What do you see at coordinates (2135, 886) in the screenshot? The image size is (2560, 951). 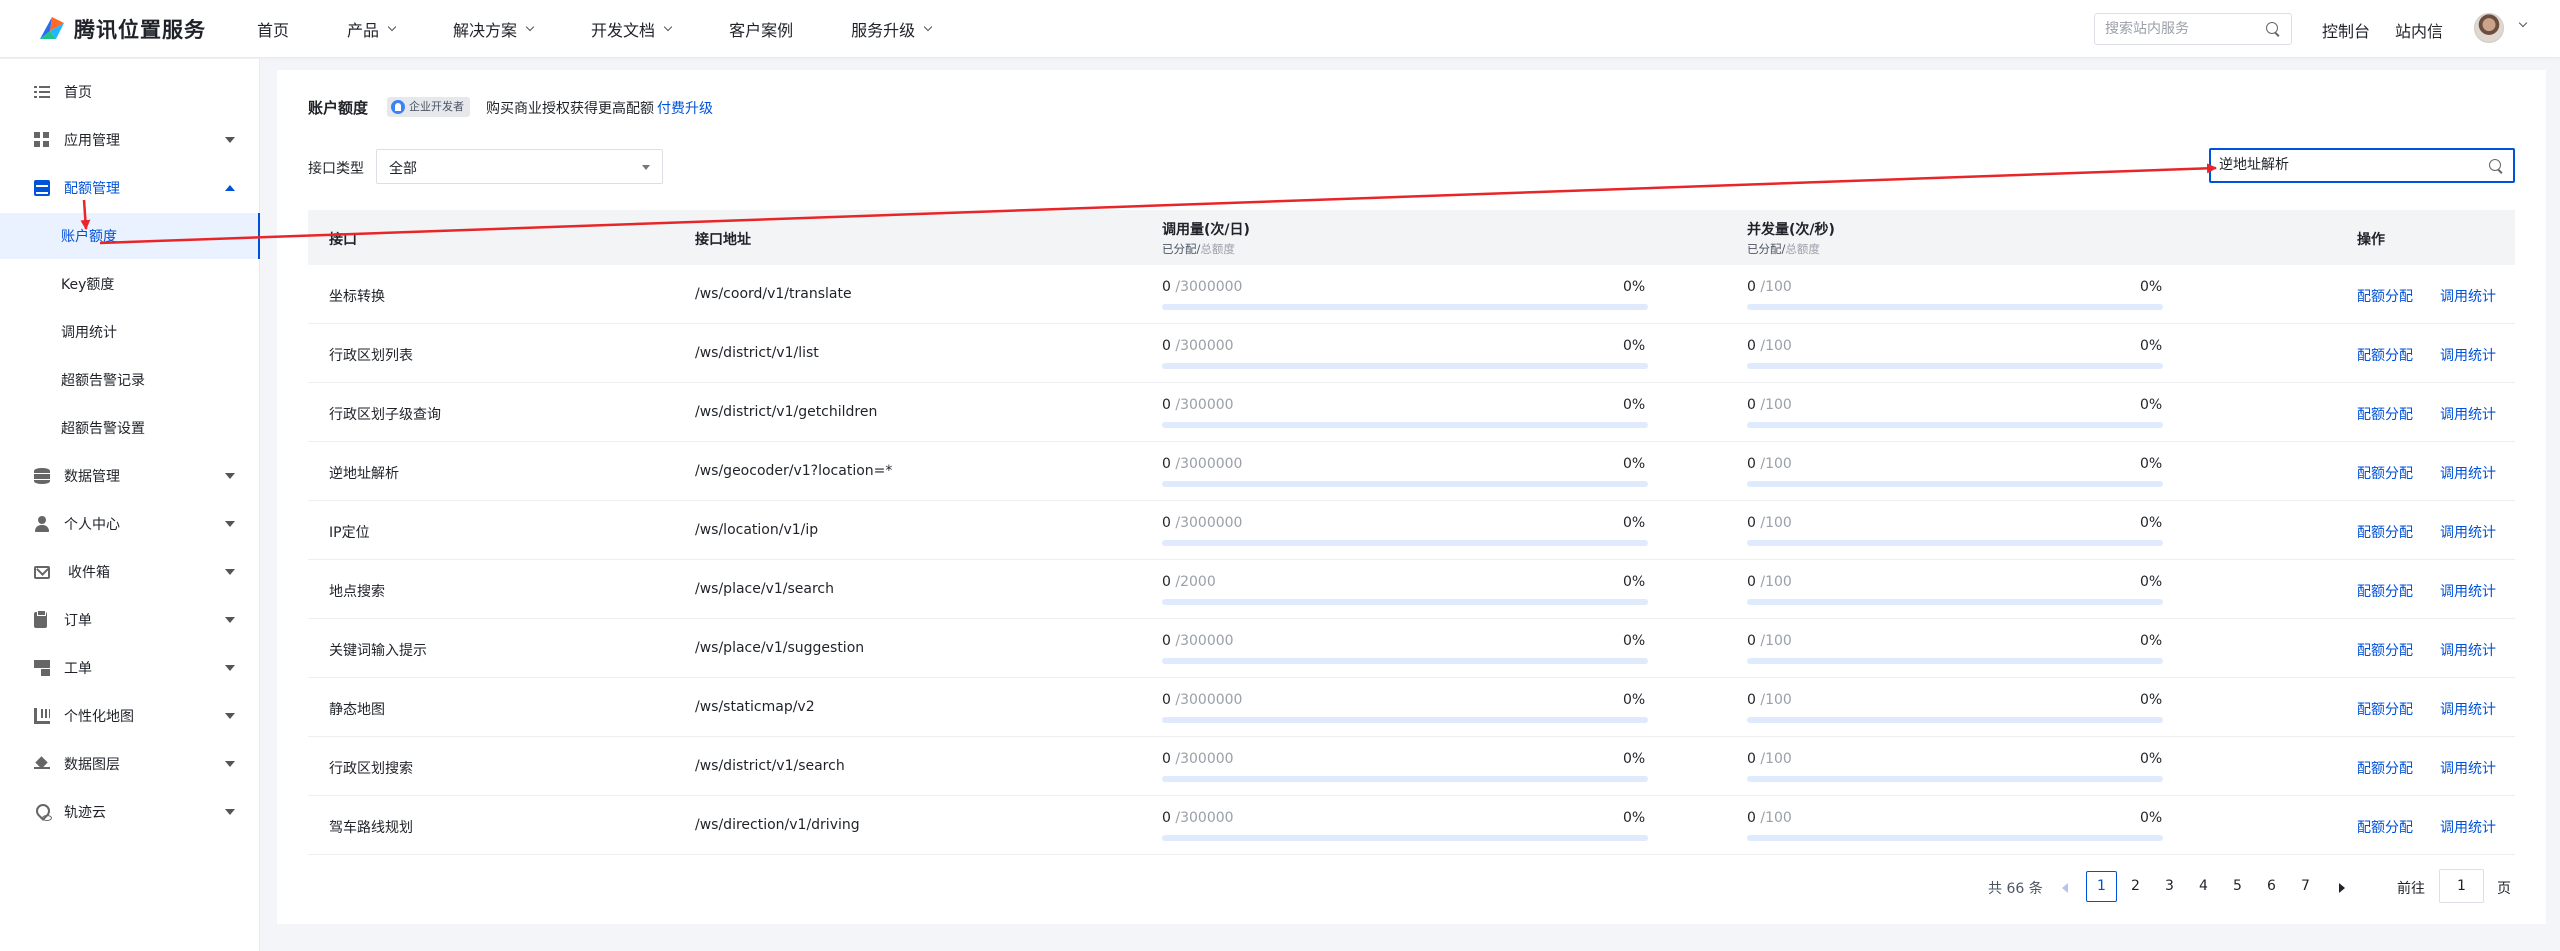 I see `page-2-button: 2` at bounding box center [2135, 886].